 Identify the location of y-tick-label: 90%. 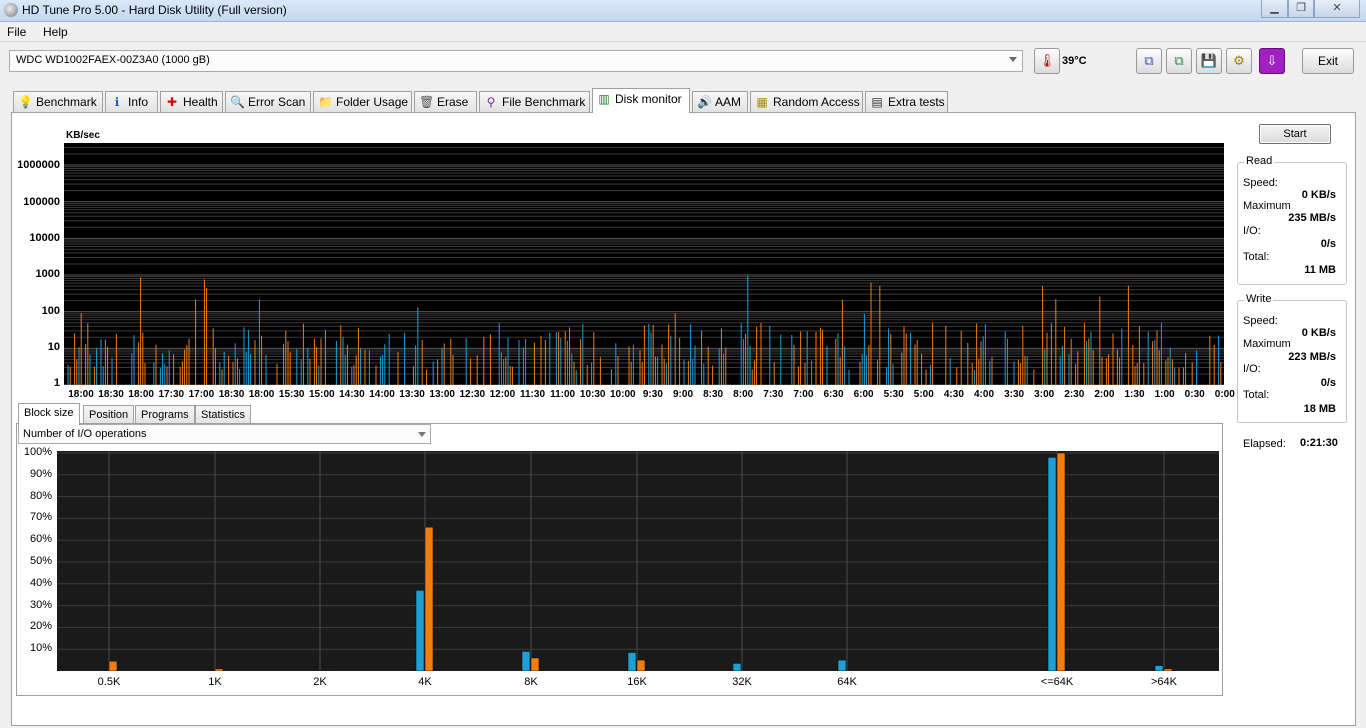
(40, 473).